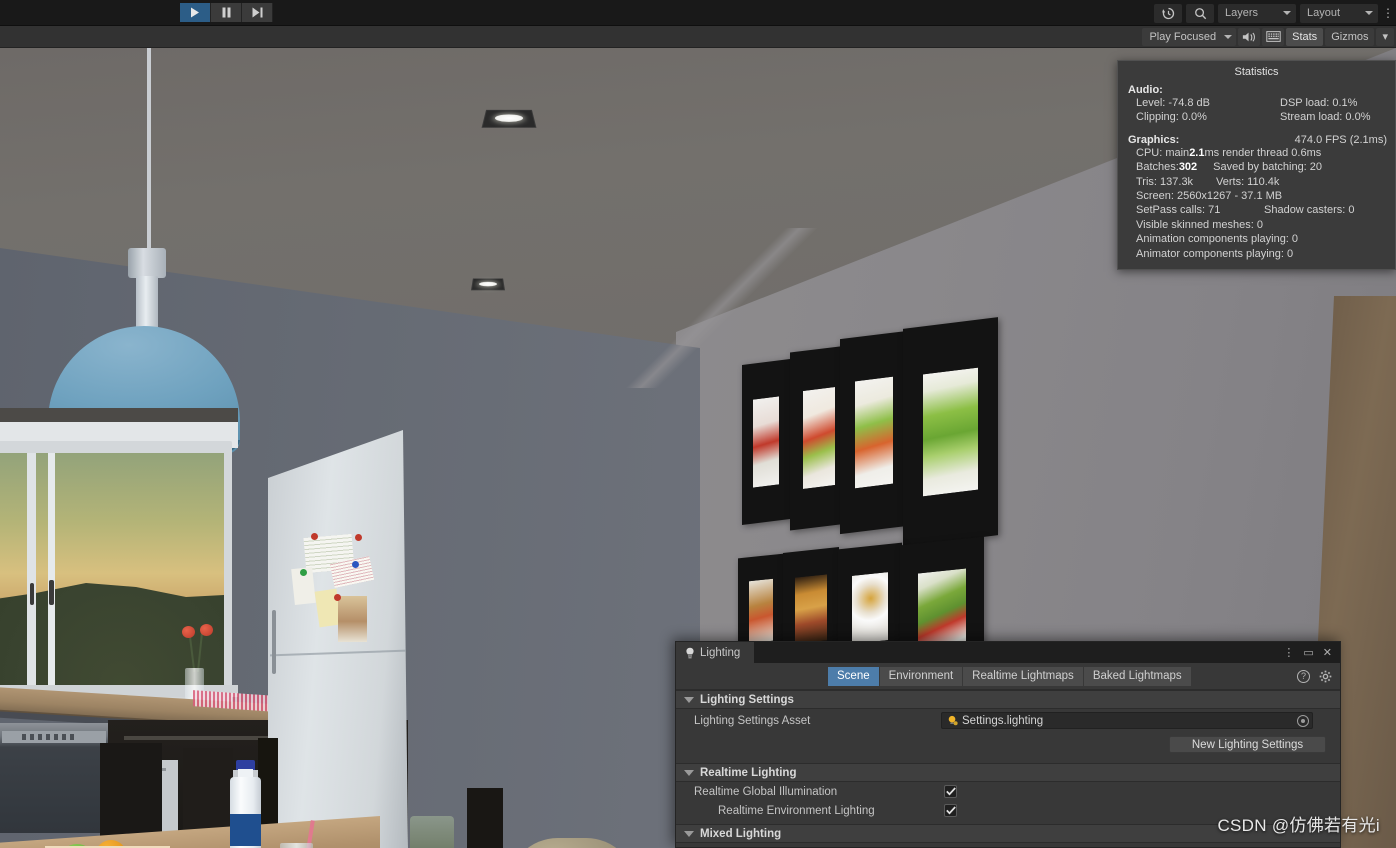 This screenshot has height=848, width=1396. Describe the element at coordinates (1350, 36) in the screenshot. I see `gizmos-button: Gizmos` at that location.